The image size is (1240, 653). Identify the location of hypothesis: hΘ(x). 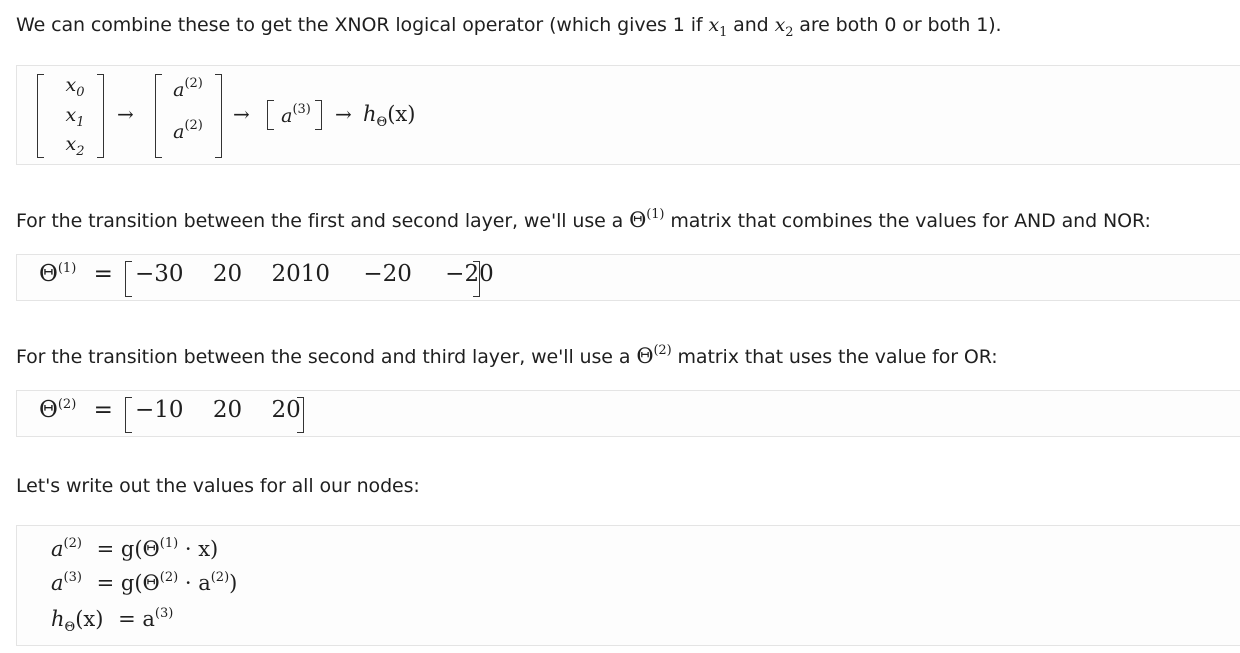
(389, 116).